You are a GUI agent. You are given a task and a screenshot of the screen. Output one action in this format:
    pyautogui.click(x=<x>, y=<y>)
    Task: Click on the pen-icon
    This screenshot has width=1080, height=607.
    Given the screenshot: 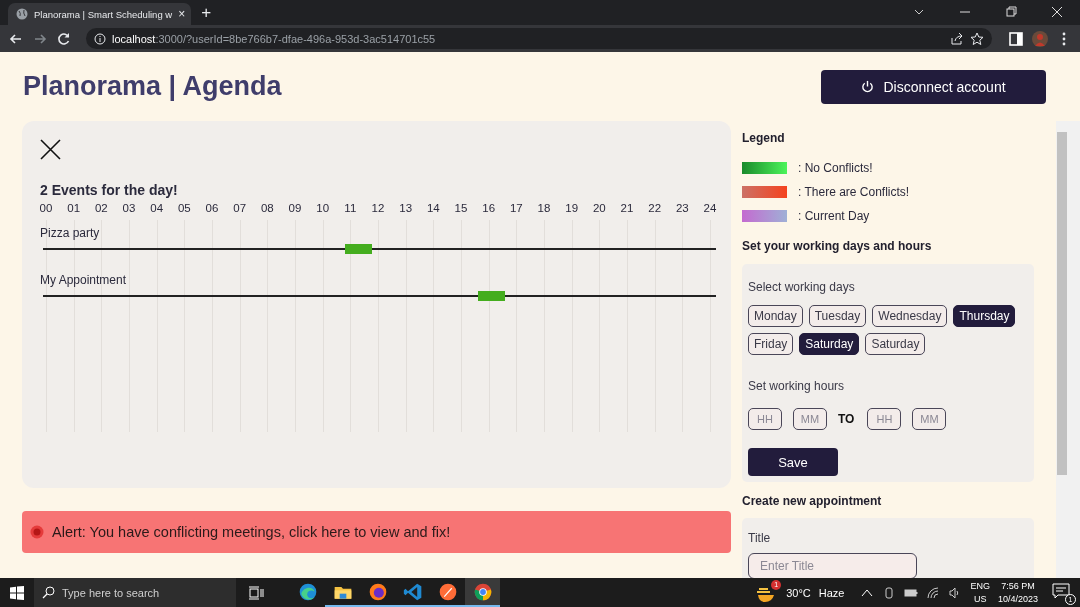 What is the action you would take?
    pyautogui.click(x=447, y=591)
    